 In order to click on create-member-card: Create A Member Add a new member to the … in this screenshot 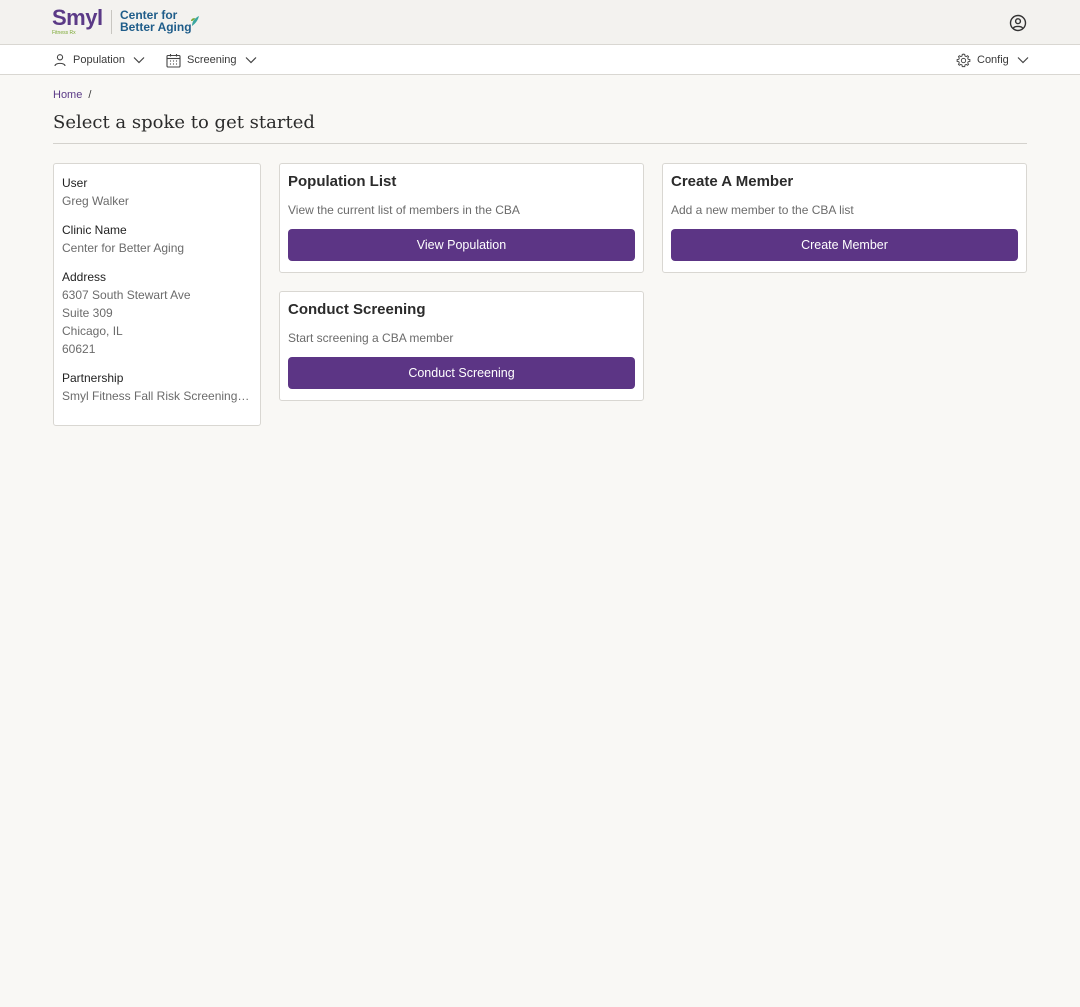, I will do `click(844, 218)`.